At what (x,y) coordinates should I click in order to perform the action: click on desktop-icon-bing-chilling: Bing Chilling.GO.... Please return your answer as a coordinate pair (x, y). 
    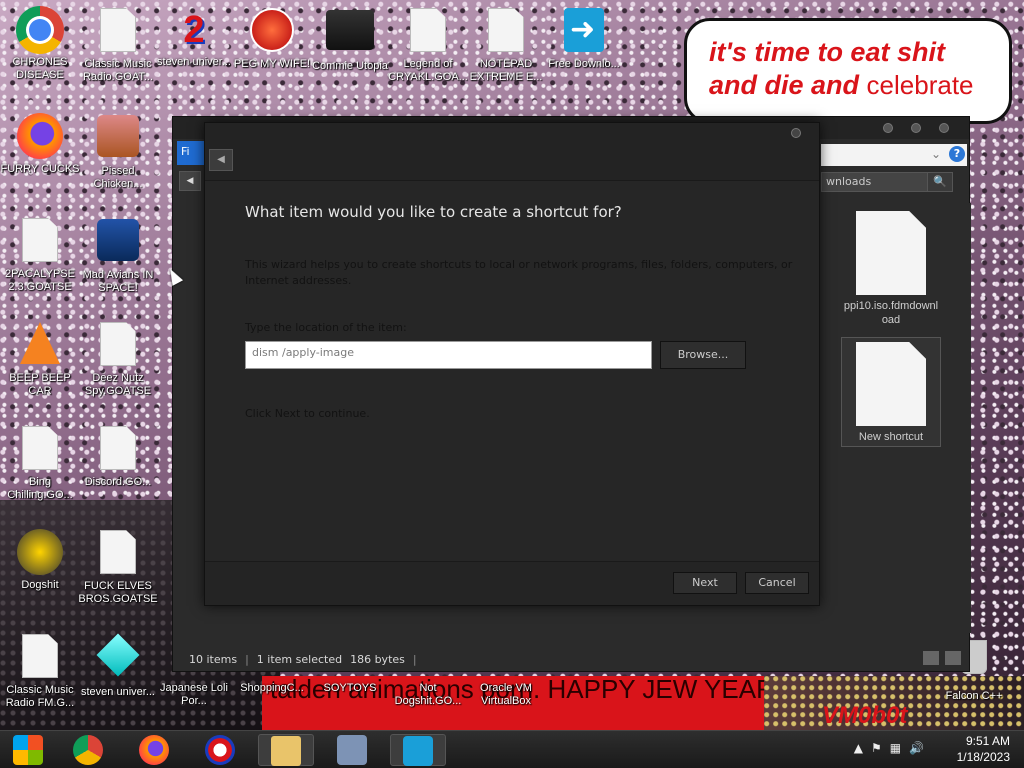
    Looking at the image, I should click on (40, 463).